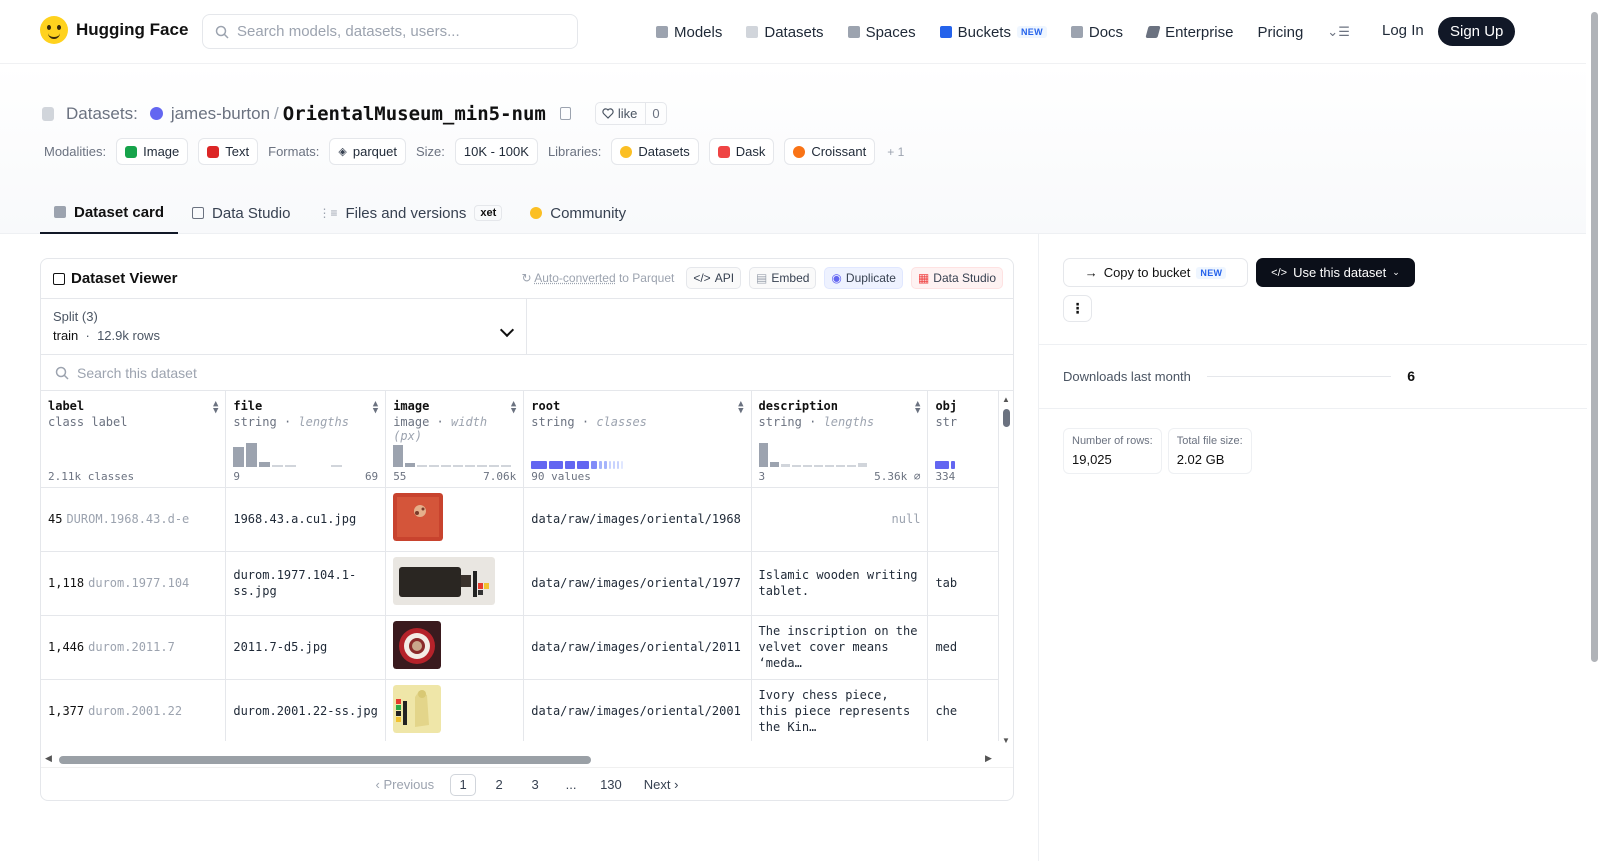  I want to click on tag-dask: Dask, so click(741, 151).